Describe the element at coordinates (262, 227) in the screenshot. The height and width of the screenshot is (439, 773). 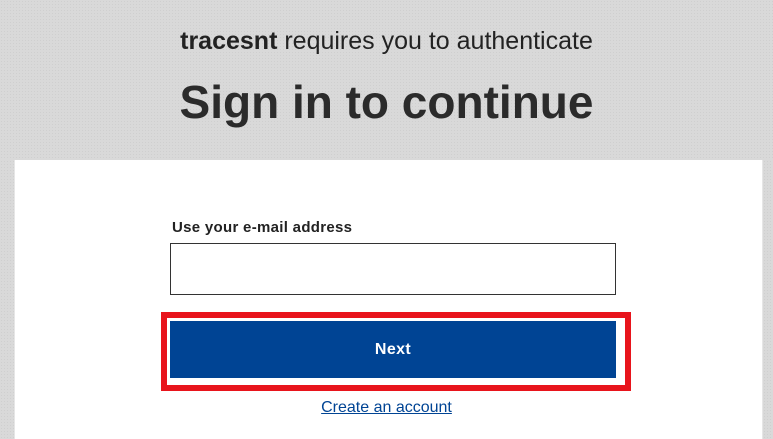
I see `email-label: Use your e-mail address` at that location.